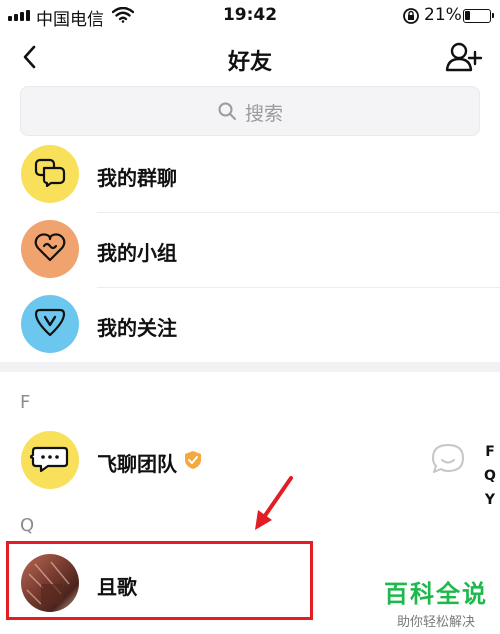 The height and width of the screenshot is (634, 500). What do you see at coordinates (137, 328) in the screenshot?
I see `menu-item-label: 我的关注` at bounding box center [137, 328].